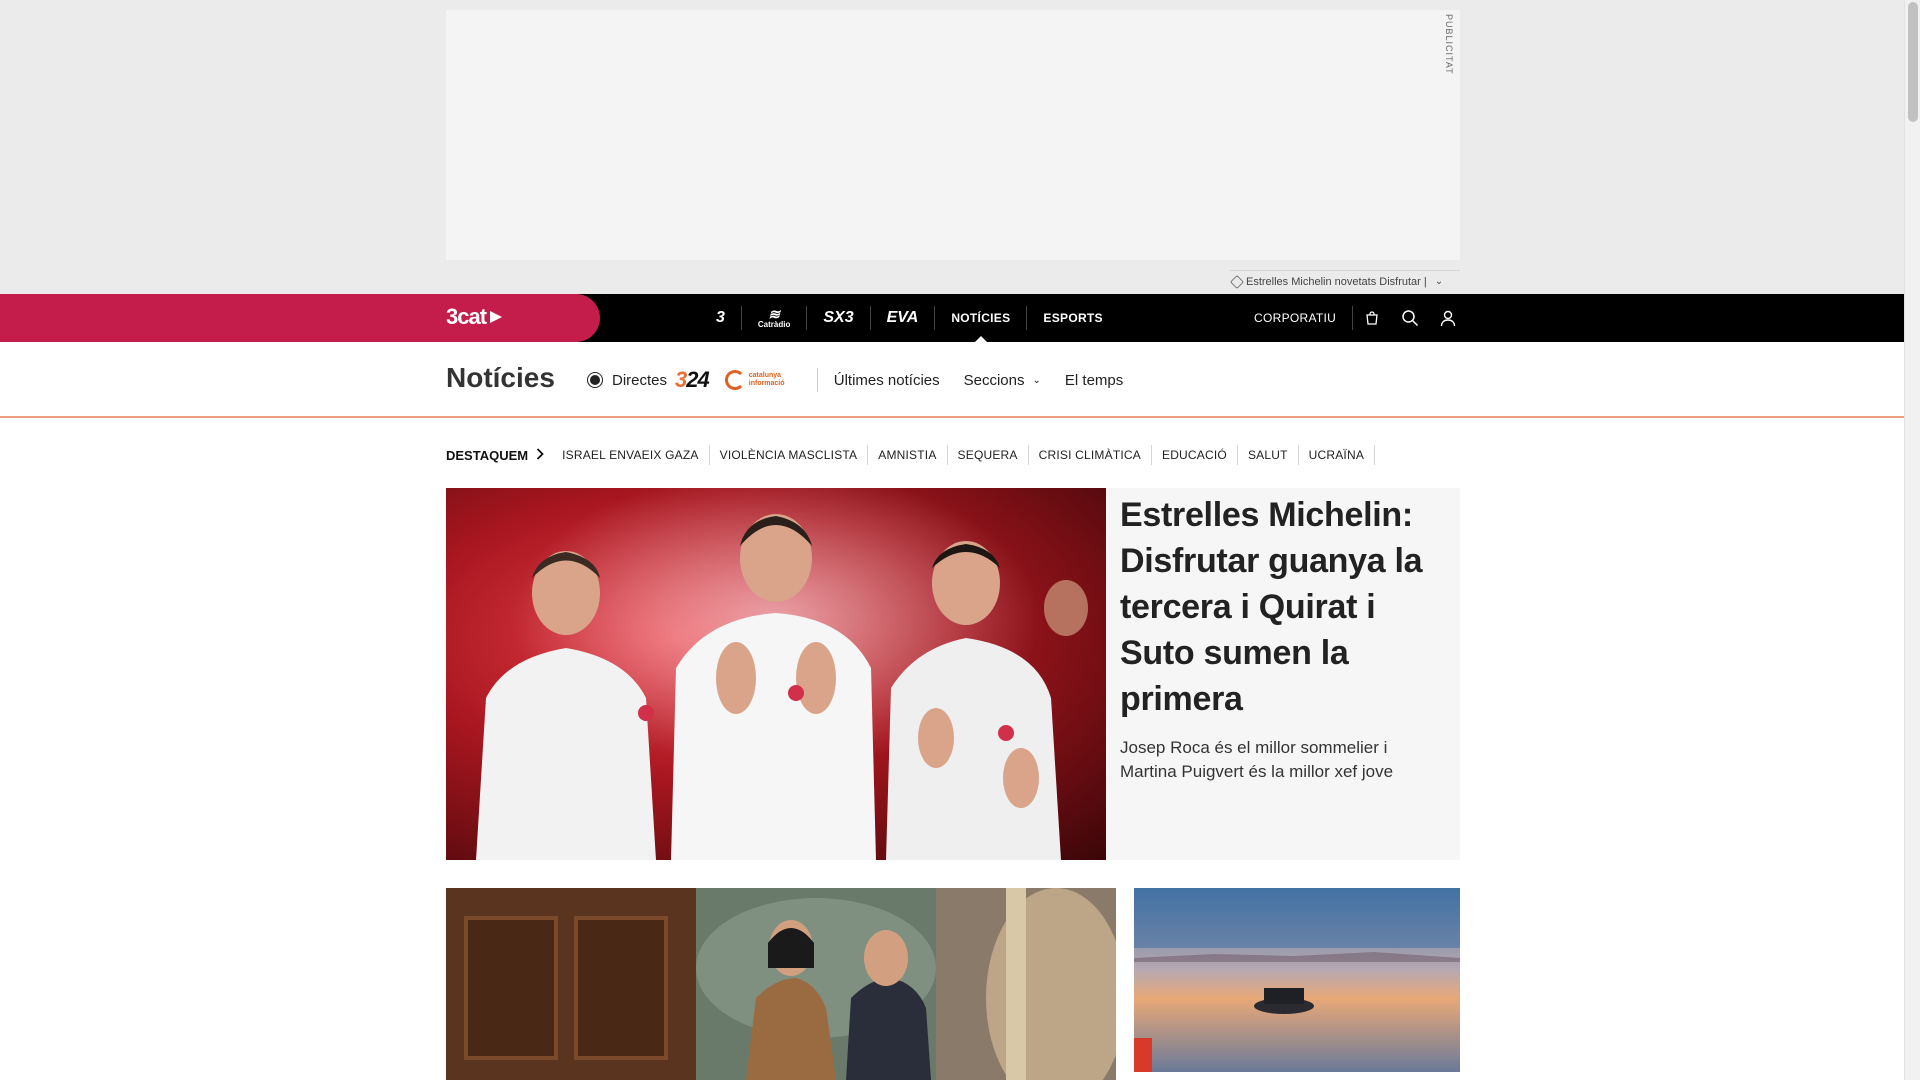 This screenshot has height=1080, width=1920. Describe the element at coordinates (640, 380) in the screenshot. I see `directes-label: Directes` at that location.